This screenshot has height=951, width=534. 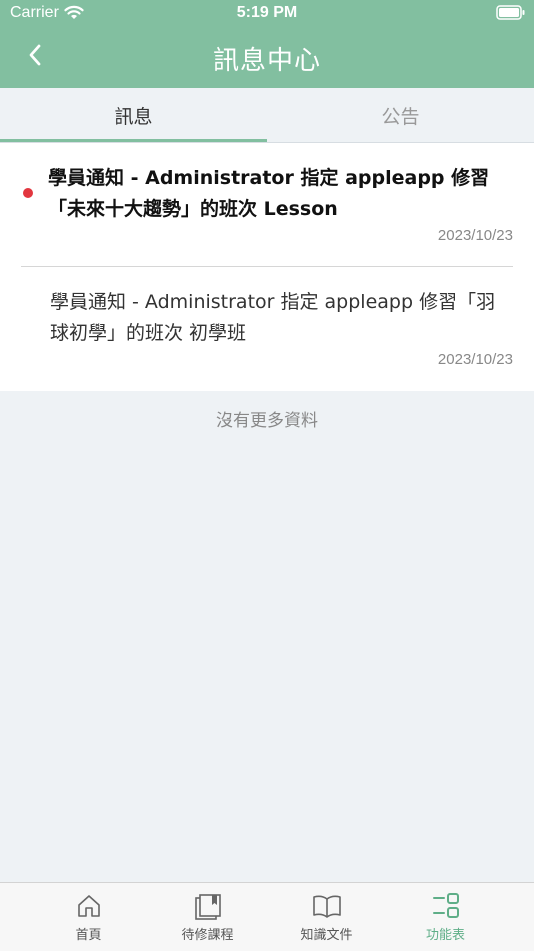 What do you see at coordinates (89, 908) in the screenshot?
I see `home-icon` at bounding box center [89, 908].